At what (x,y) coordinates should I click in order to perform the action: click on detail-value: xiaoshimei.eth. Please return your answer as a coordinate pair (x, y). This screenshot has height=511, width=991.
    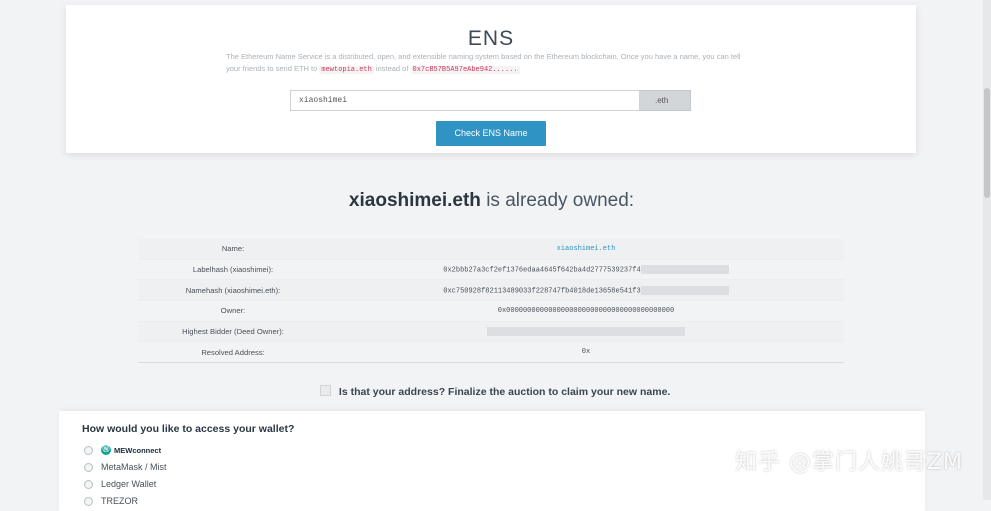
    Looking at the image, I should click on (586, 249).